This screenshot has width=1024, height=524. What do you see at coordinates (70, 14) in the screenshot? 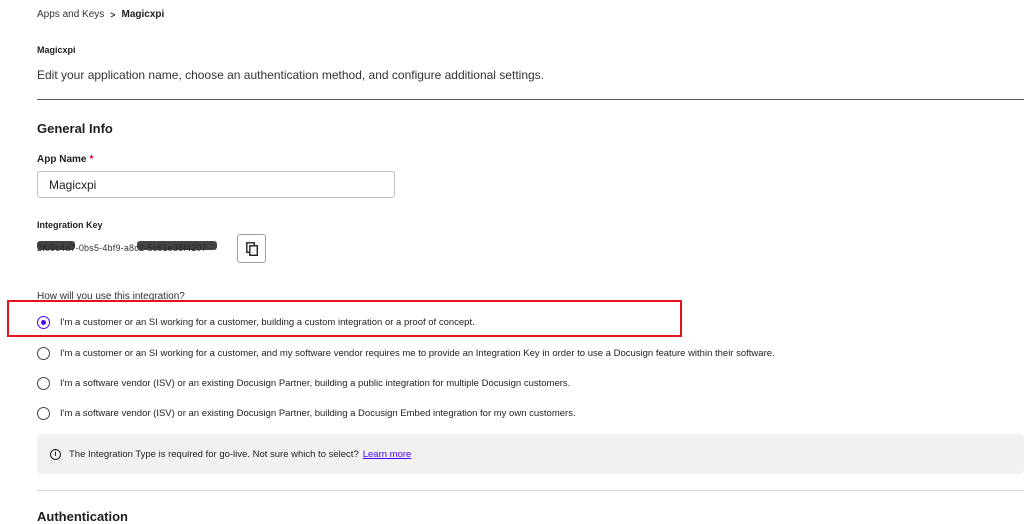
I see `breadcrumb-apps-and-keys: Apps and Keys` at bounding box center [70, 14].